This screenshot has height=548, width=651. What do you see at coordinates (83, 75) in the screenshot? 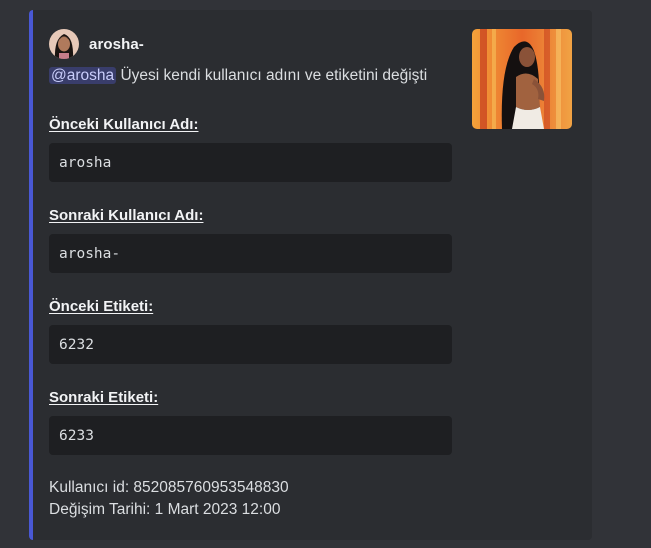
I see `user-mention: @arosha` at bounding box center [83, 75].